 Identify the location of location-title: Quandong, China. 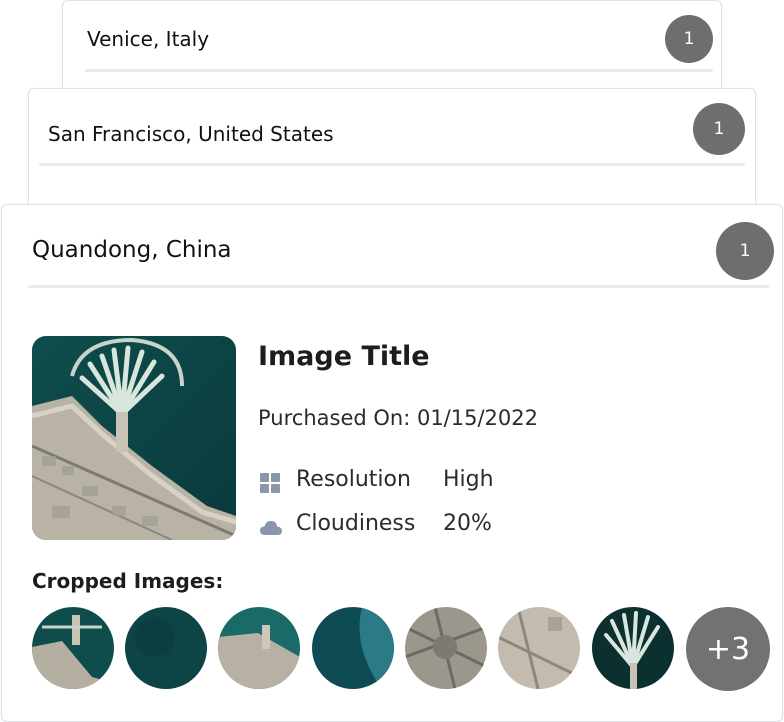
(132, 250).